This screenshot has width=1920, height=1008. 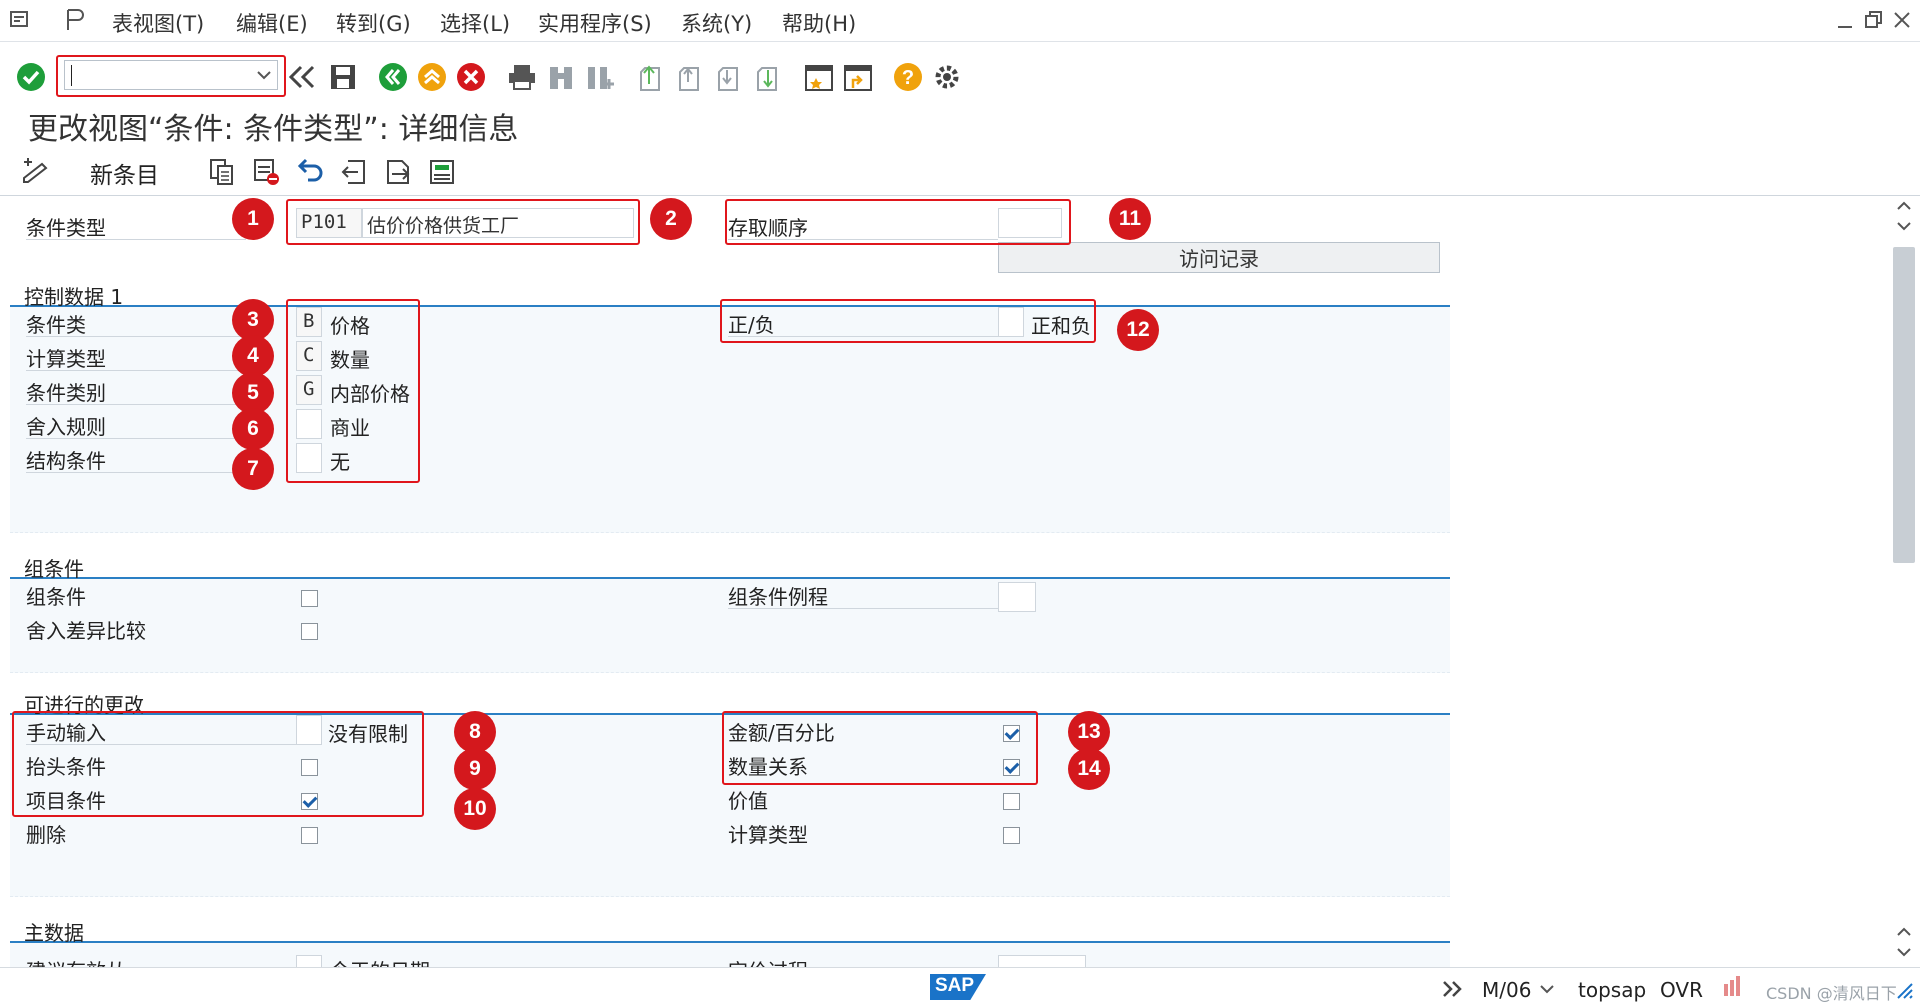 I want to click on watermark-text: CSDN @清风日下, so click(x=1831, y=993).